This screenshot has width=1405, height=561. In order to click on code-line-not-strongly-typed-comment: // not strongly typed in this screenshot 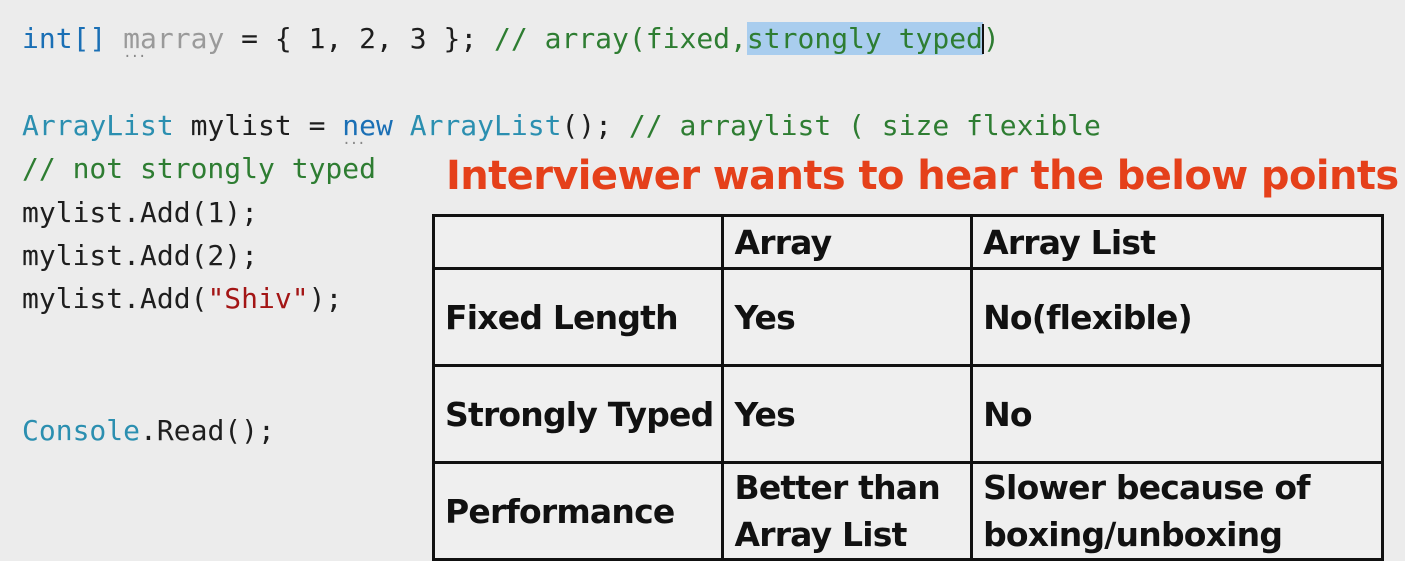, I will do `click(199, 169)`.